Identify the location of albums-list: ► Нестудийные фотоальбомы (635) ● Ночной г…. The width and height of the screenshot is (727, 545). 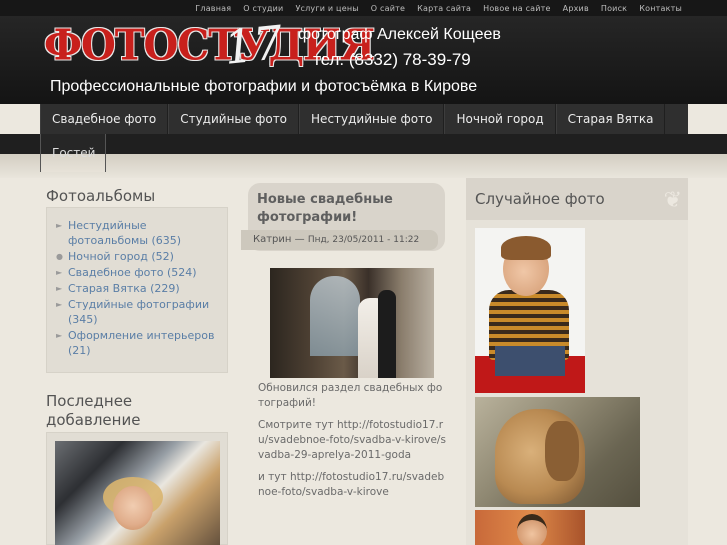
(137, 288).